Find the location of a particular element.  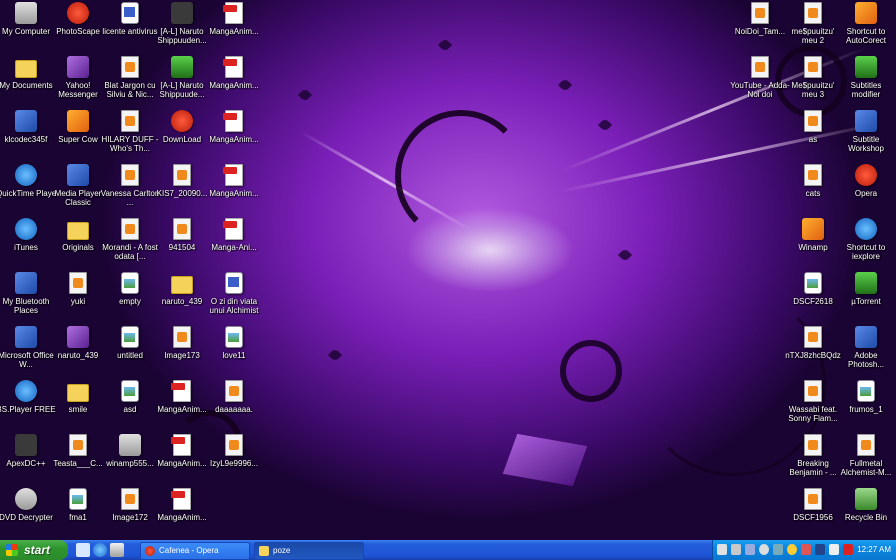

tray-volume-icon is located at coordinates (764, 549).